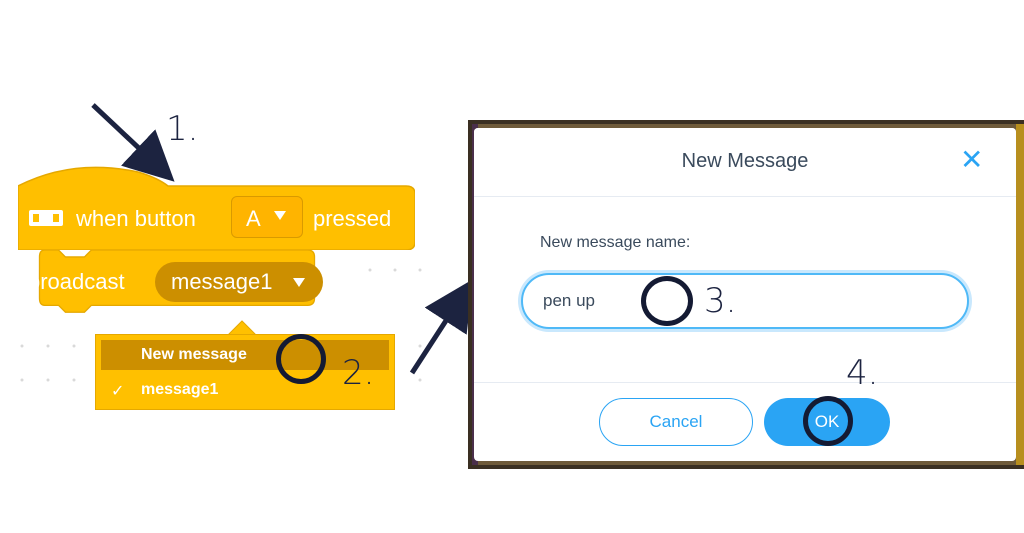 The height and width of the screenshot is (533, 1024). What do you see at coordinates (862, 373) in the screenshot?
I see `step-number-4: 4.` at bounding box center [862, 373].